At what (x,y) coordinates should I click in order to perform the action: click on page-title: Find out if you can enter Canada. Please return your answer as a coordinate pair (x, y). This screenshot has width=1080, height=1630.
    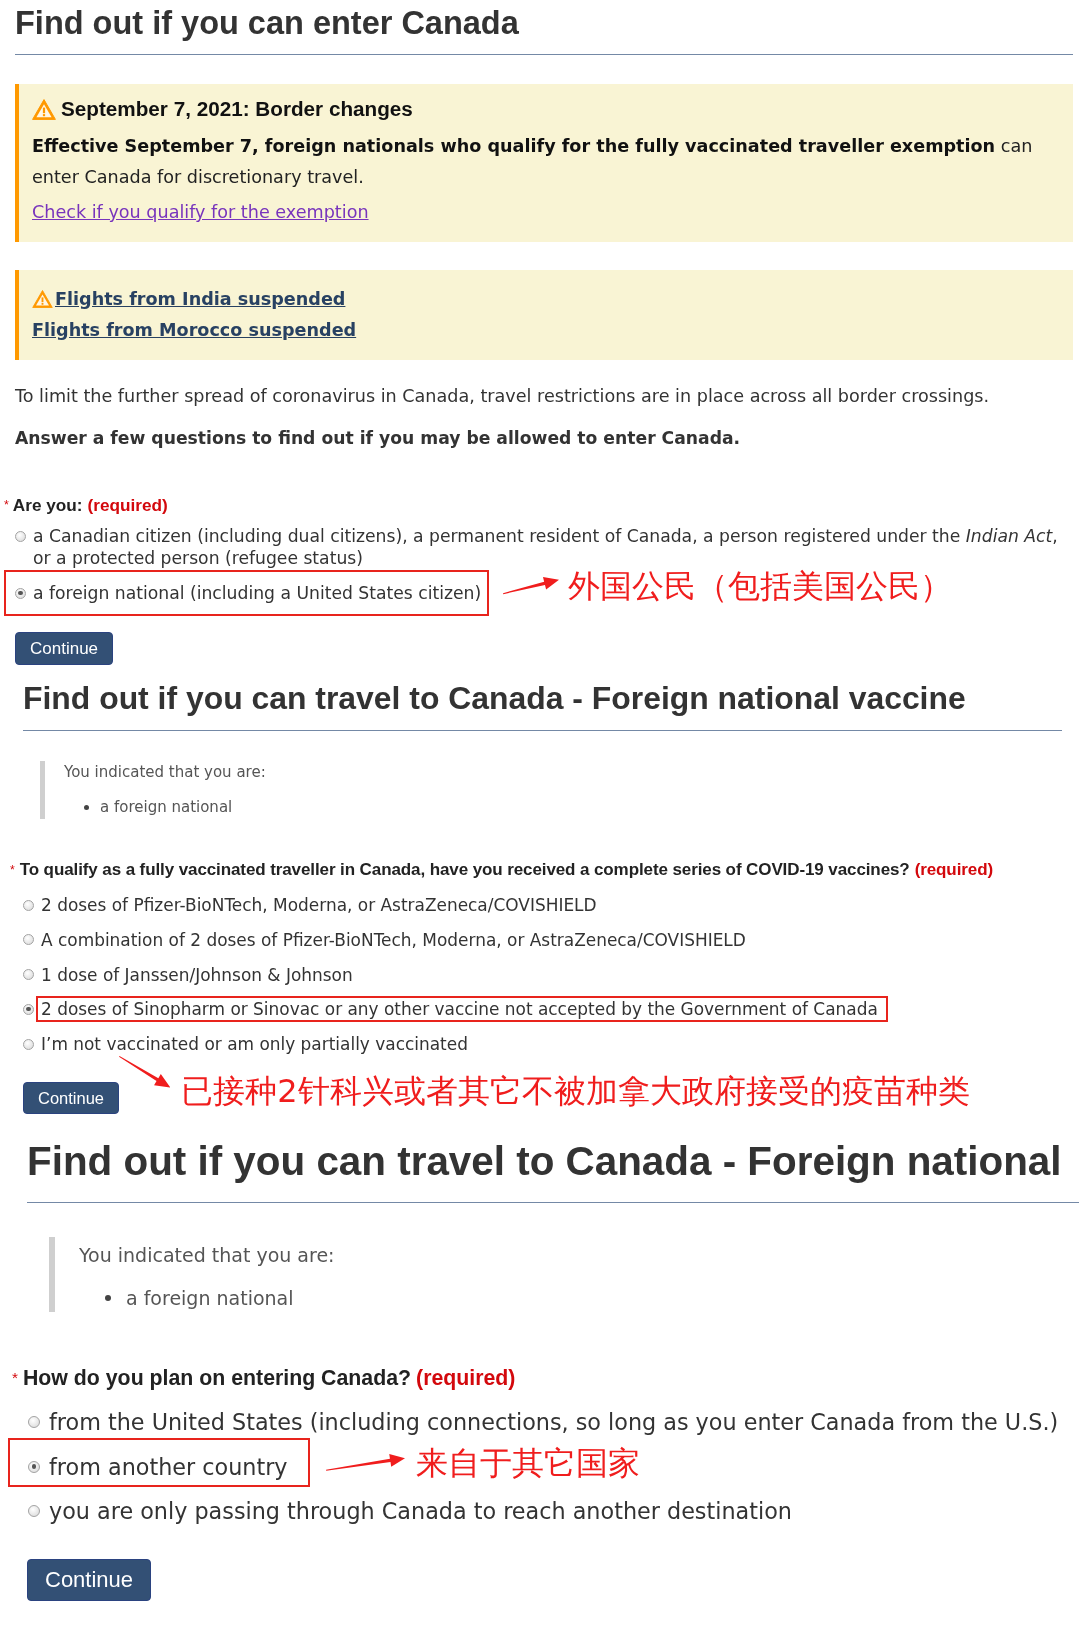
    Looking at the image, I should click on (267, 23).